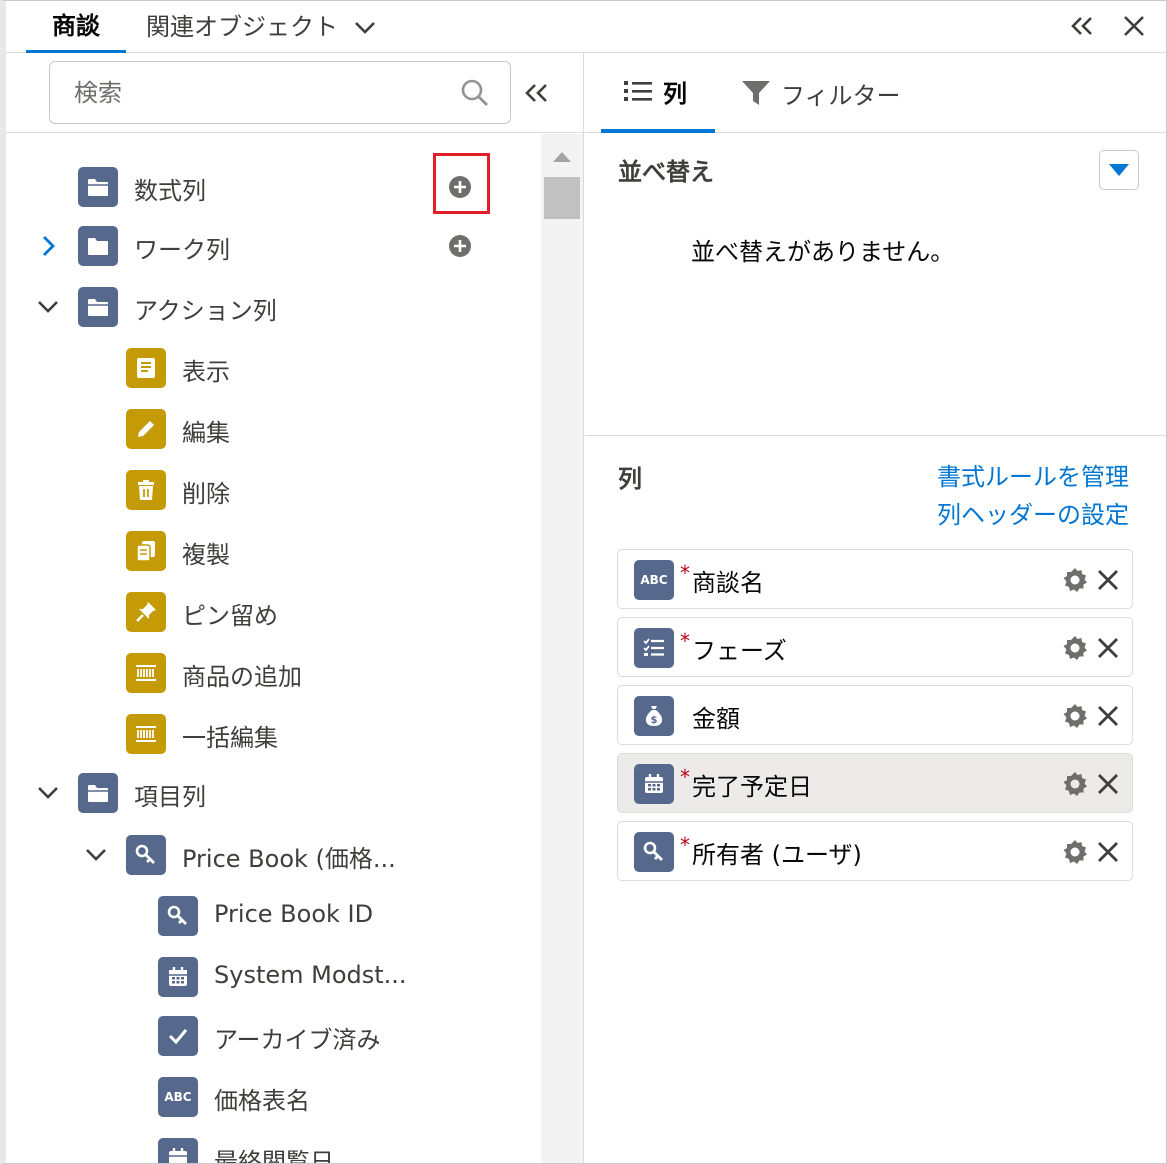 The width and height of the screenshot is (1167, 1164). What do you see at coordinates (146, 490) in the screenshot?
I see `trash-icon` at bounding box center [146, 490].